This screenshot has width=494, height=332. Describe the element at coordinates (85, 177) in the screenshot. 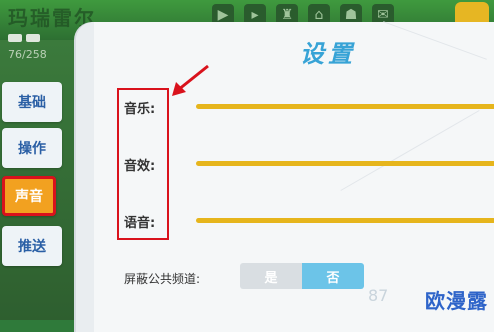

I see `panel-edge` at that location.